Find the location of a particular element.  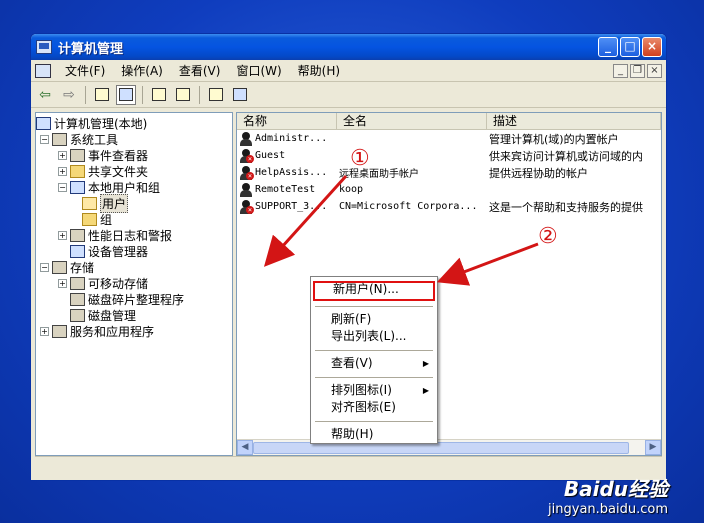

user-icon is located at coordinates (246, 189).